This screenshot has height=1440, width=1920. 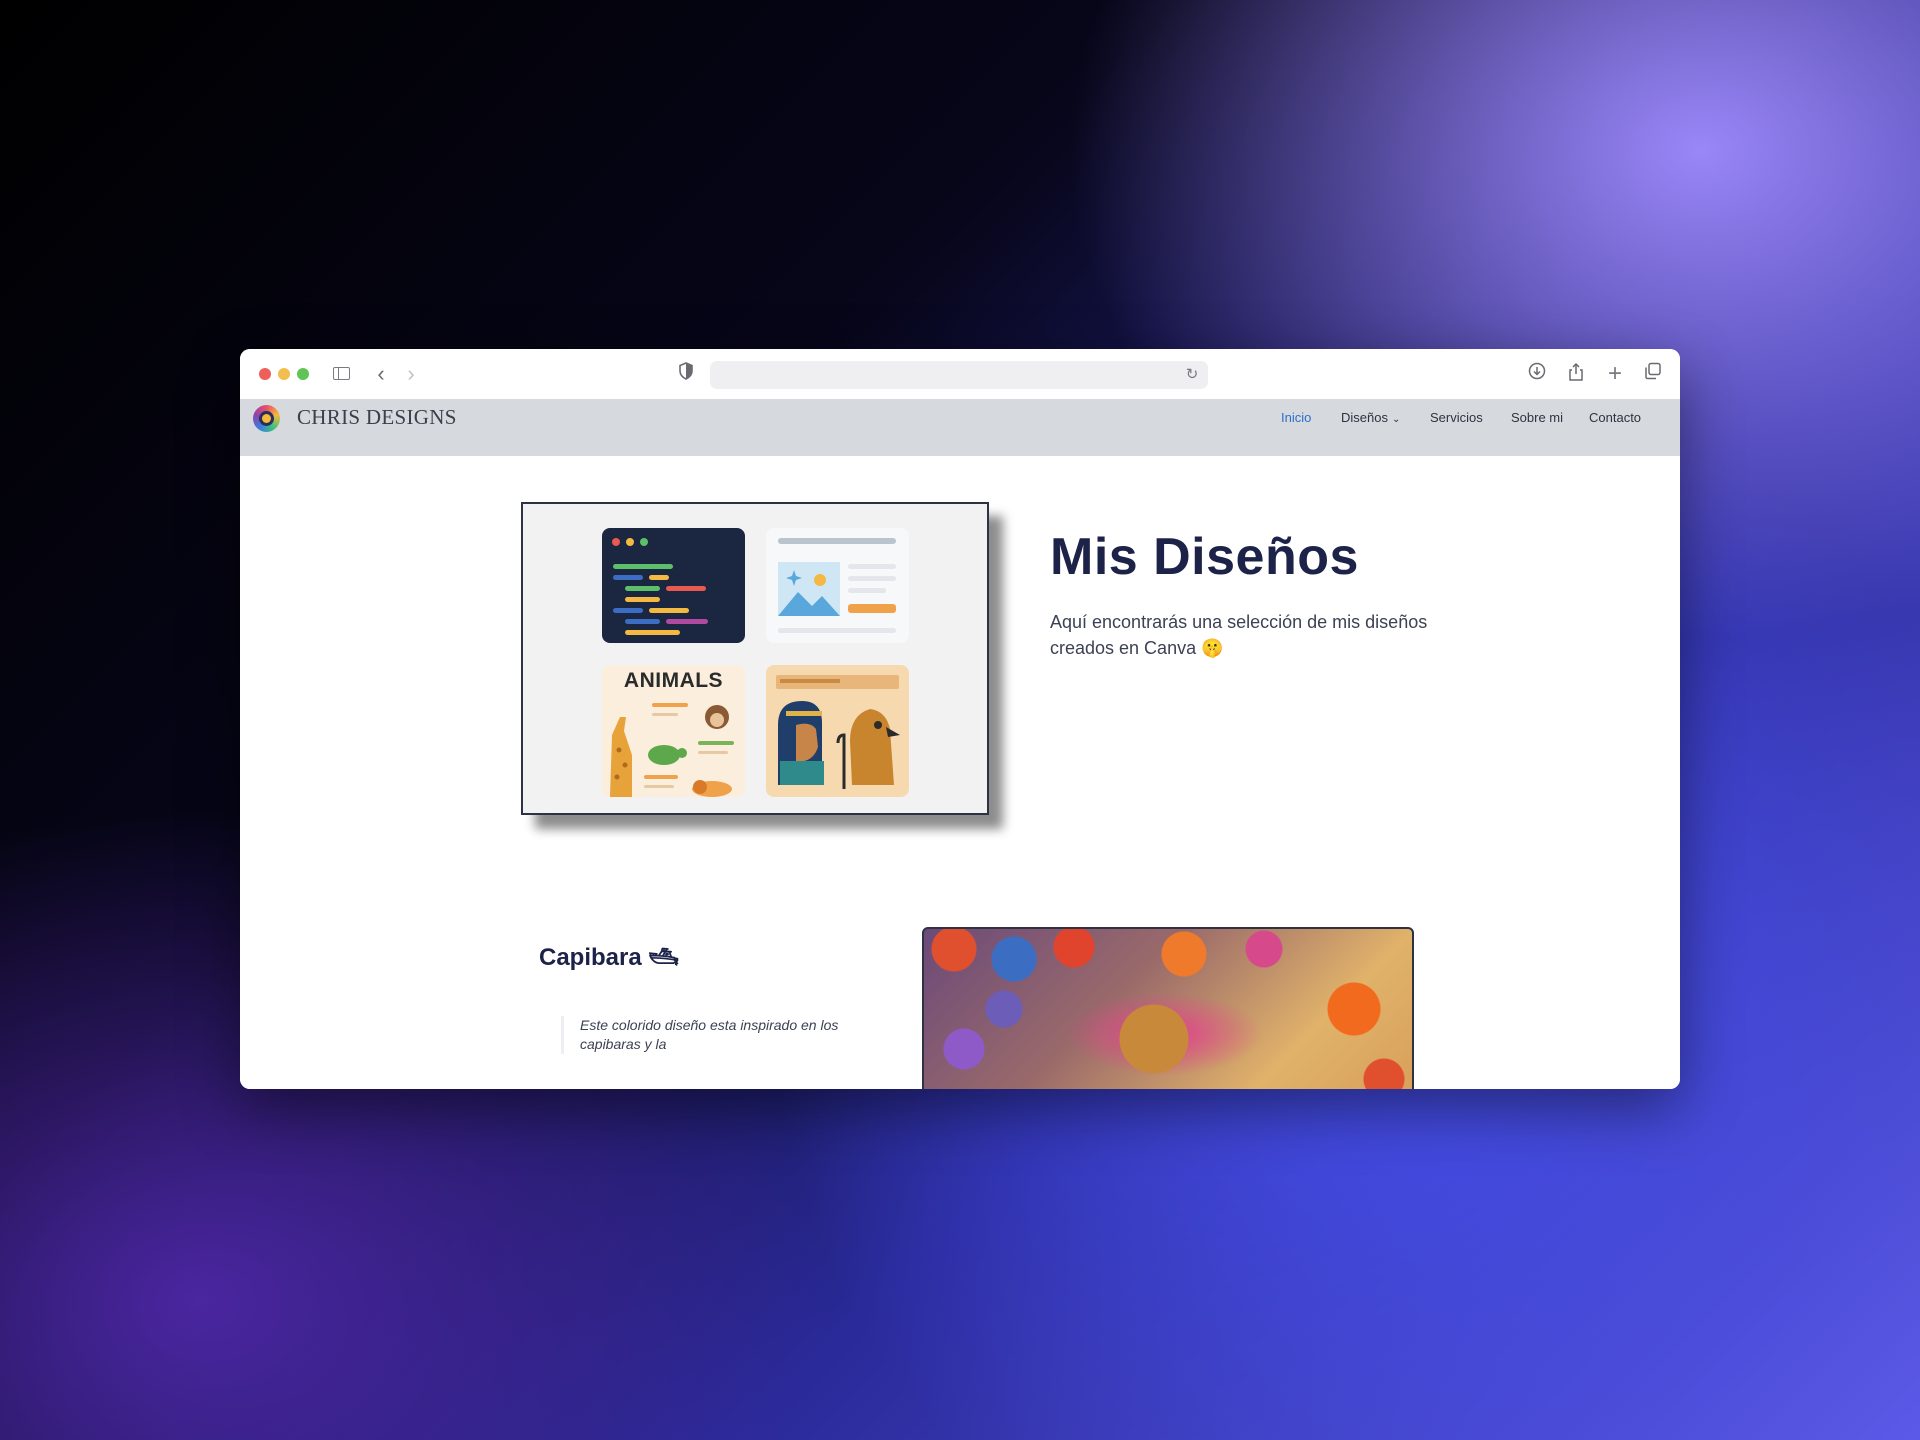 What do you see at coordinates (1576, 374) in the screenshot?
I see `share-icon` at bounding box center [1576, 374].